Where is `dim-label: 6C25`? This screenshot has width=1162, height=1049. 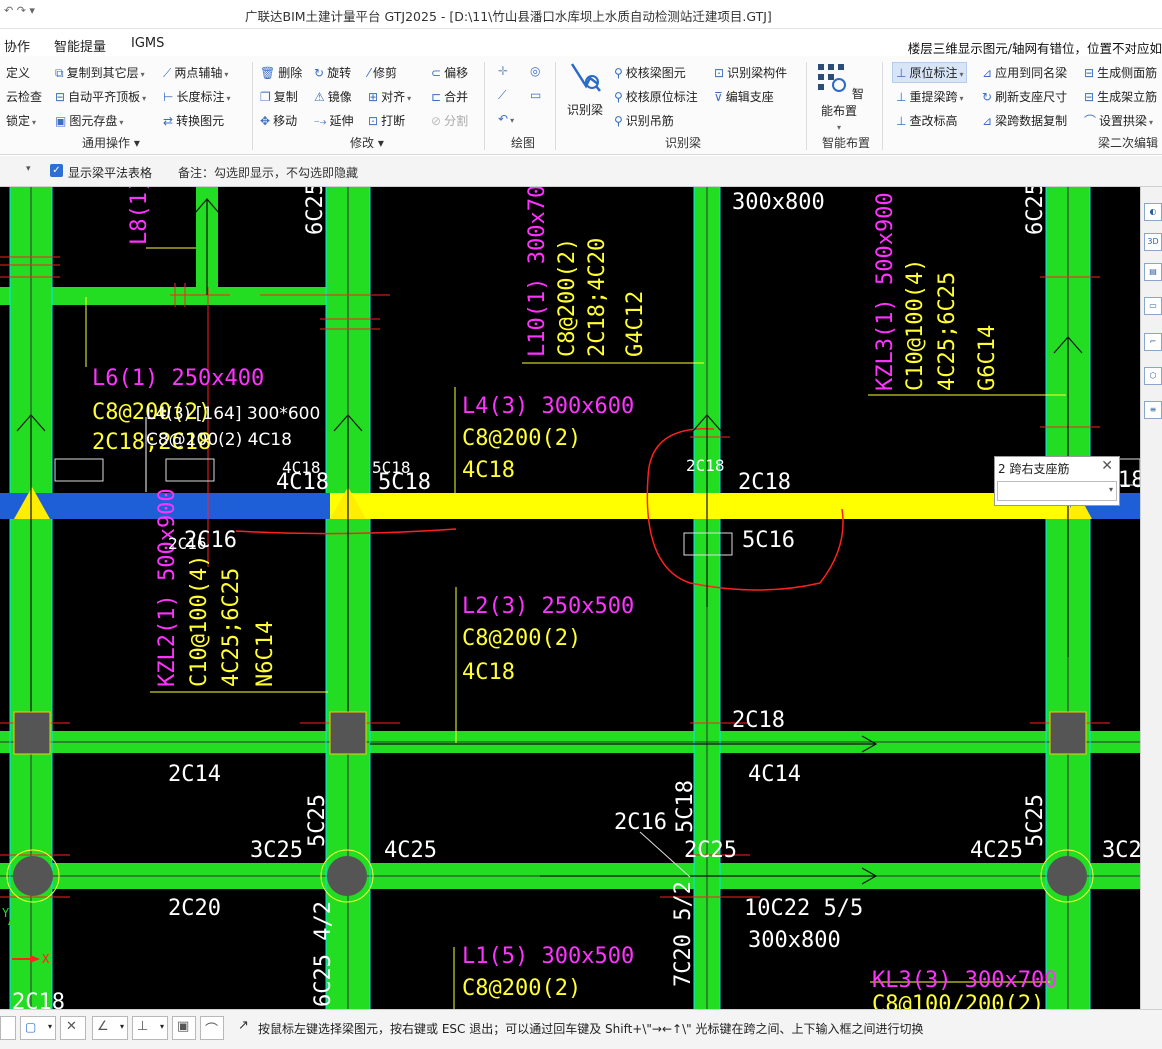 dim-label: 6C25 is located at coordinates (315, 211).